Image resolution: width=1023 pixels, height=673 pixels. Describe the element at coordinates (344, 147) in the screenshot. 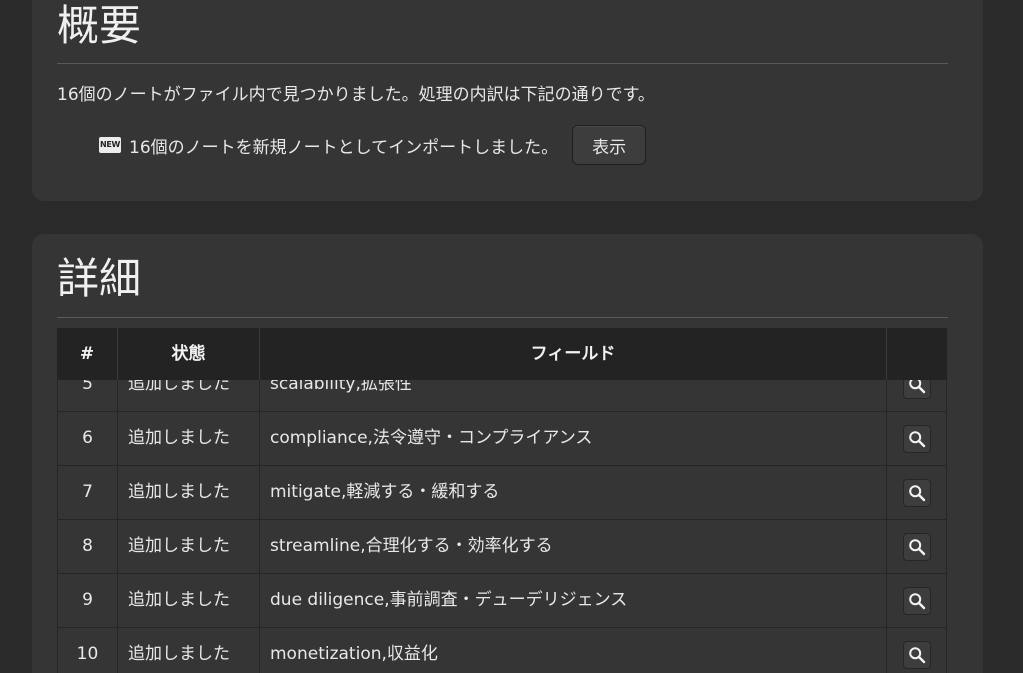

I see `import-result-text: 16個のノートを新規ノートとしてインポートしました。` at that location.